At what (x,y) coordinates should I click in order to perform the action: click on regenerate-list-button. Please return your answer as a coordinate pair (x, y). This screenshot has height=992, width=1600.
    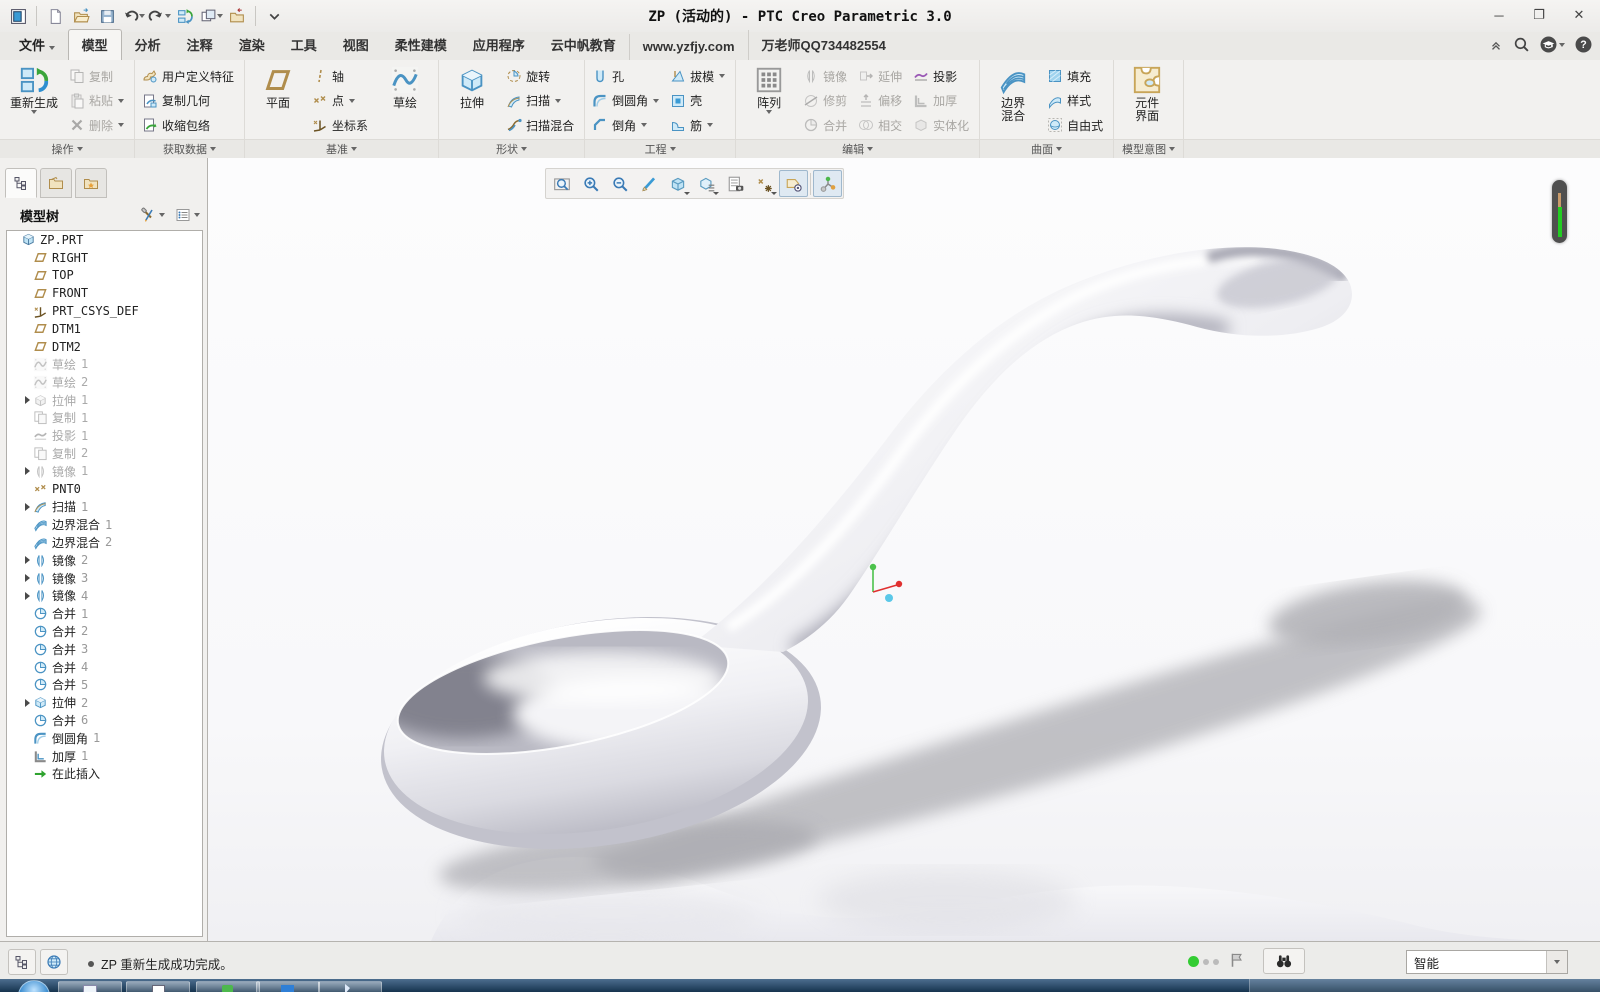
    Looking at the image, I should click on (185, 16).